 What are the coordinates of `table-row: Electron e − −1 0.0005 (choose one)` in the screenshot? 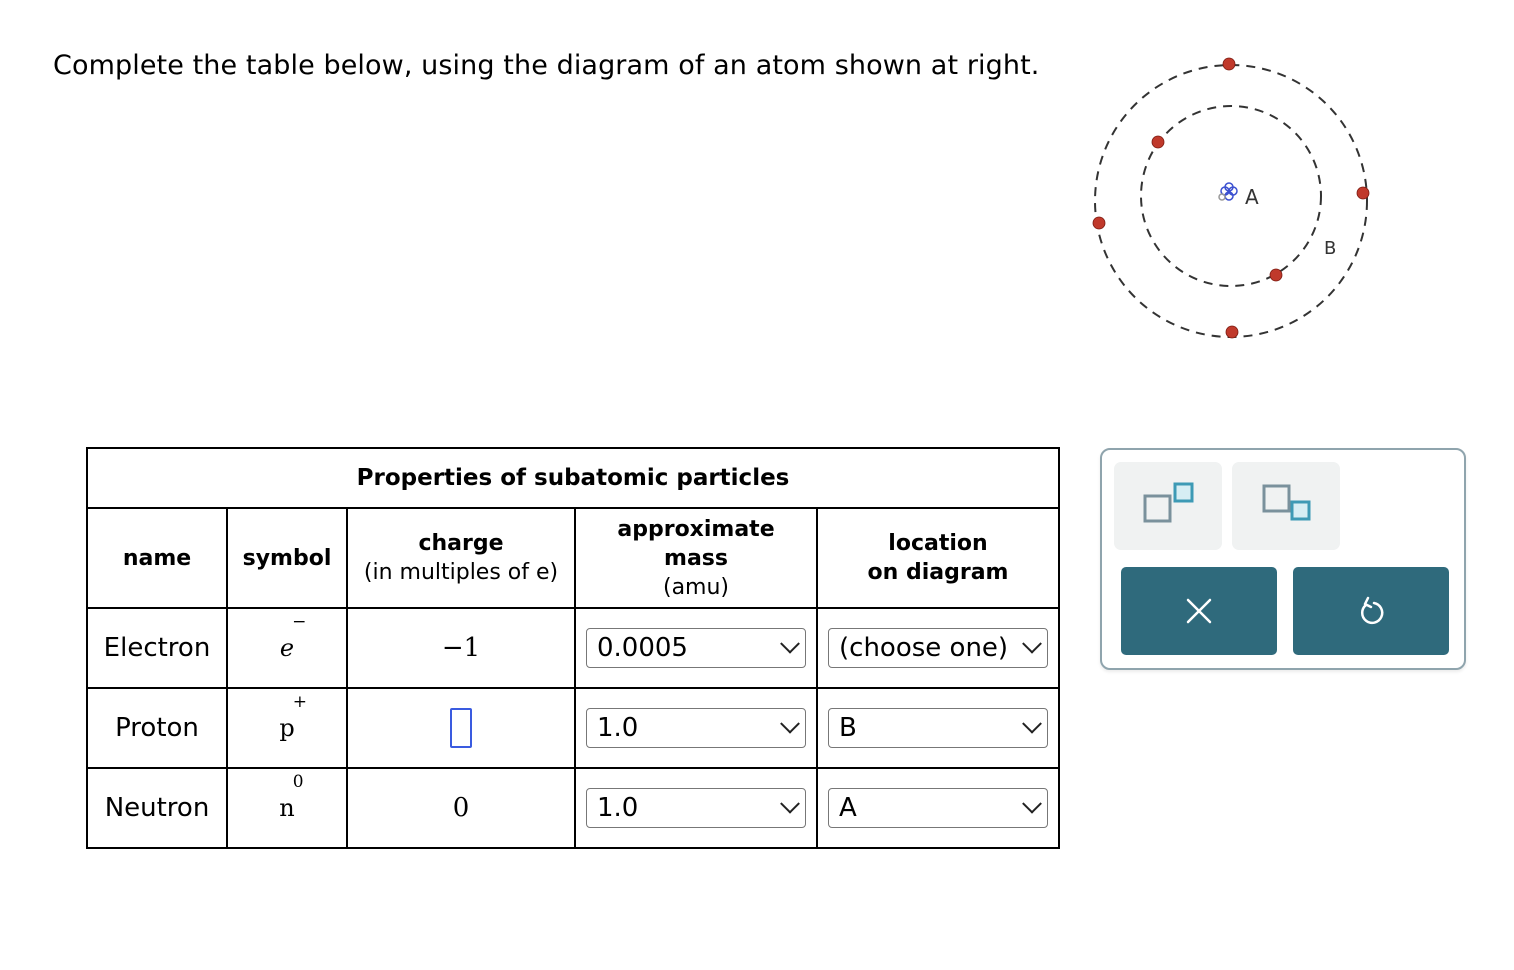 It's located at (573, 648).